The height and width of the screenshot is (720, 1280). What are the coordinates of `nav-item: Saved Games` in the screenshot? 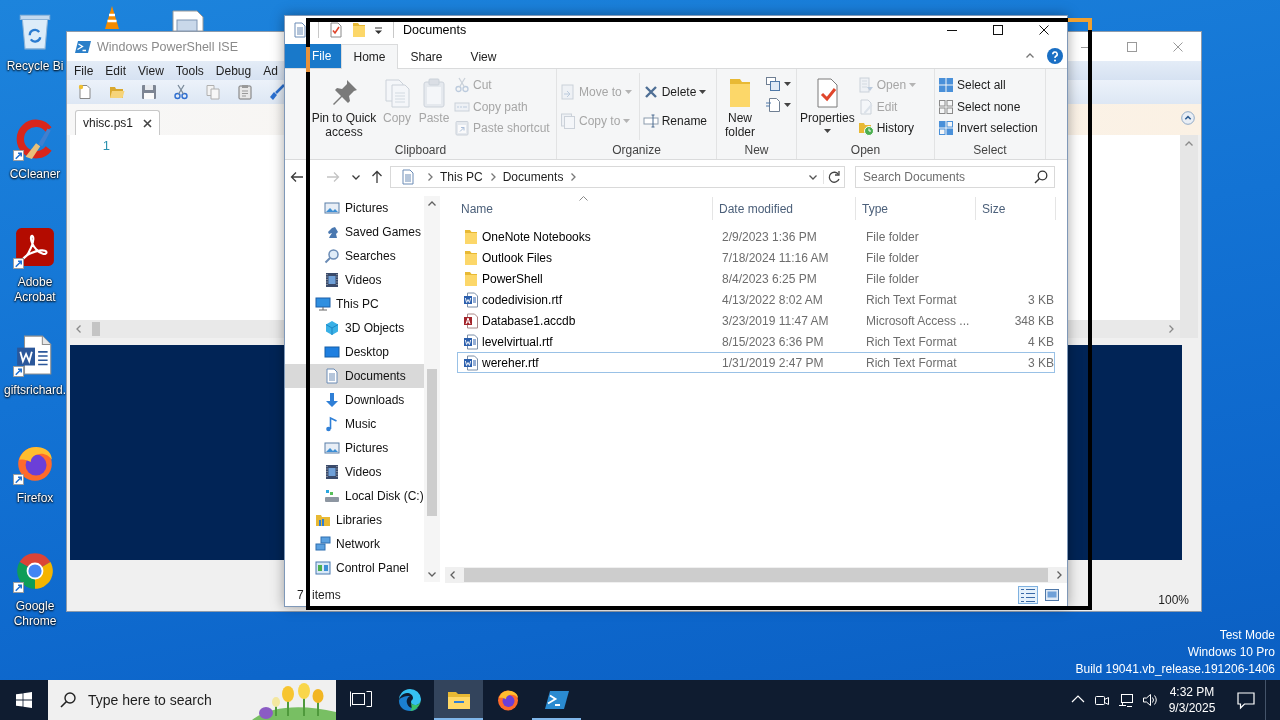 It's located at (354, 232).